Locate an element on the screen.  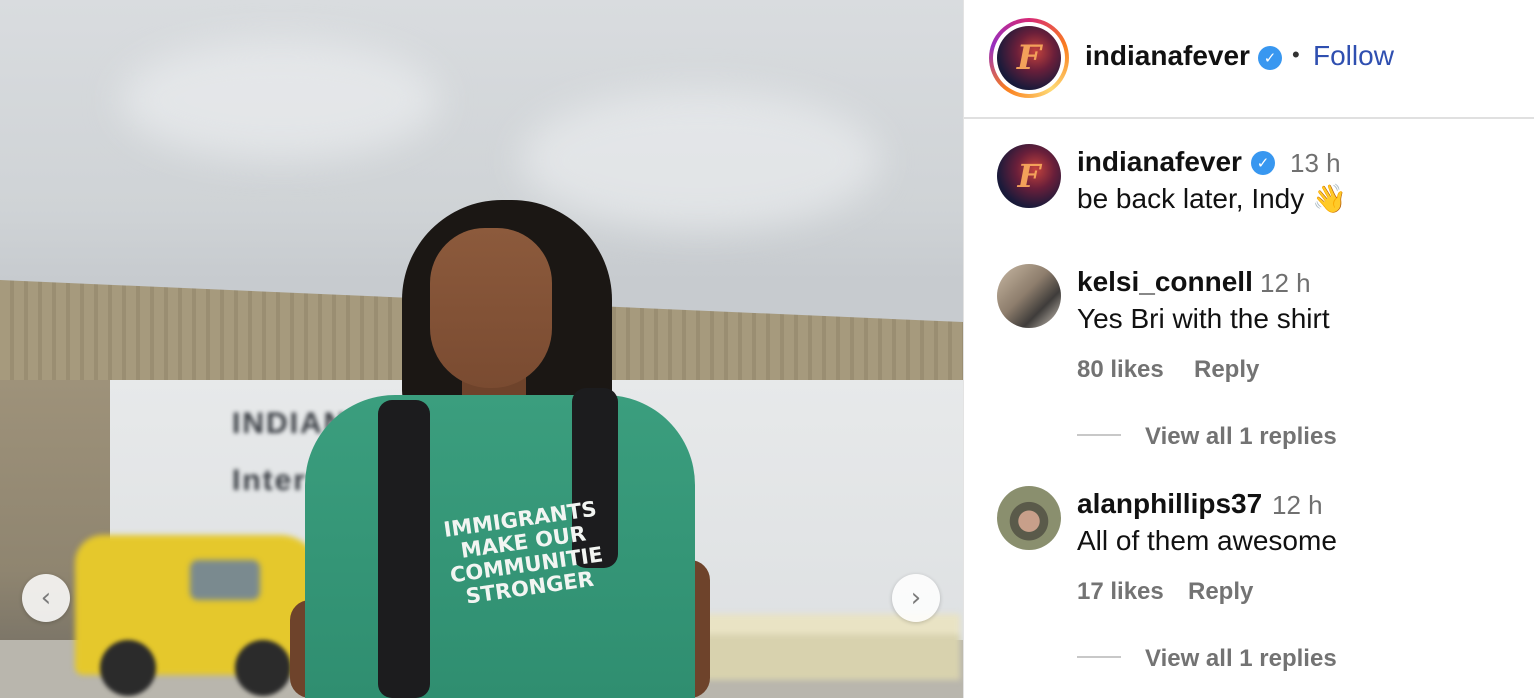
comment-likes: 17 likes is located at coordinates (1120, 592).